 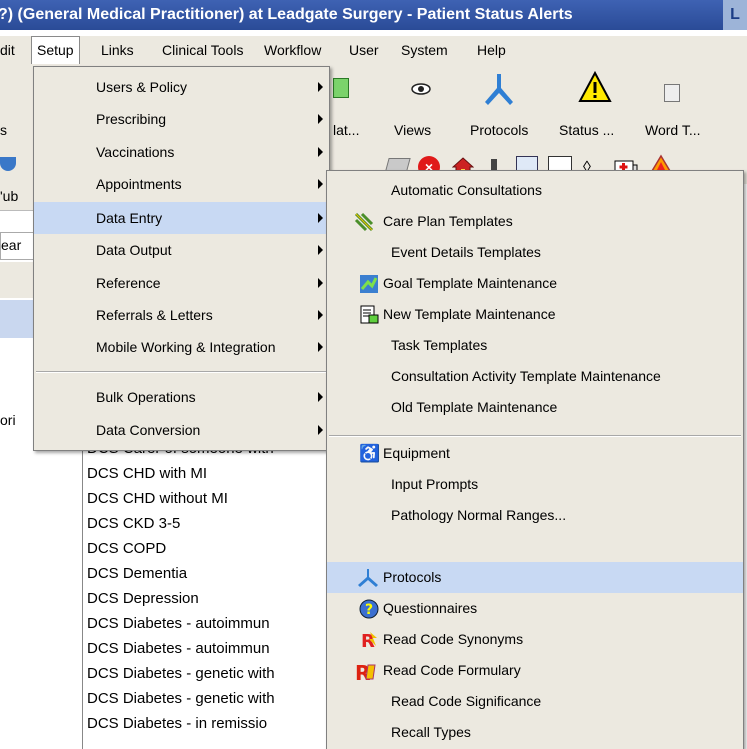 I want to click on menu-item-users-policy: Users & Policy, so click(x=181, y=87).